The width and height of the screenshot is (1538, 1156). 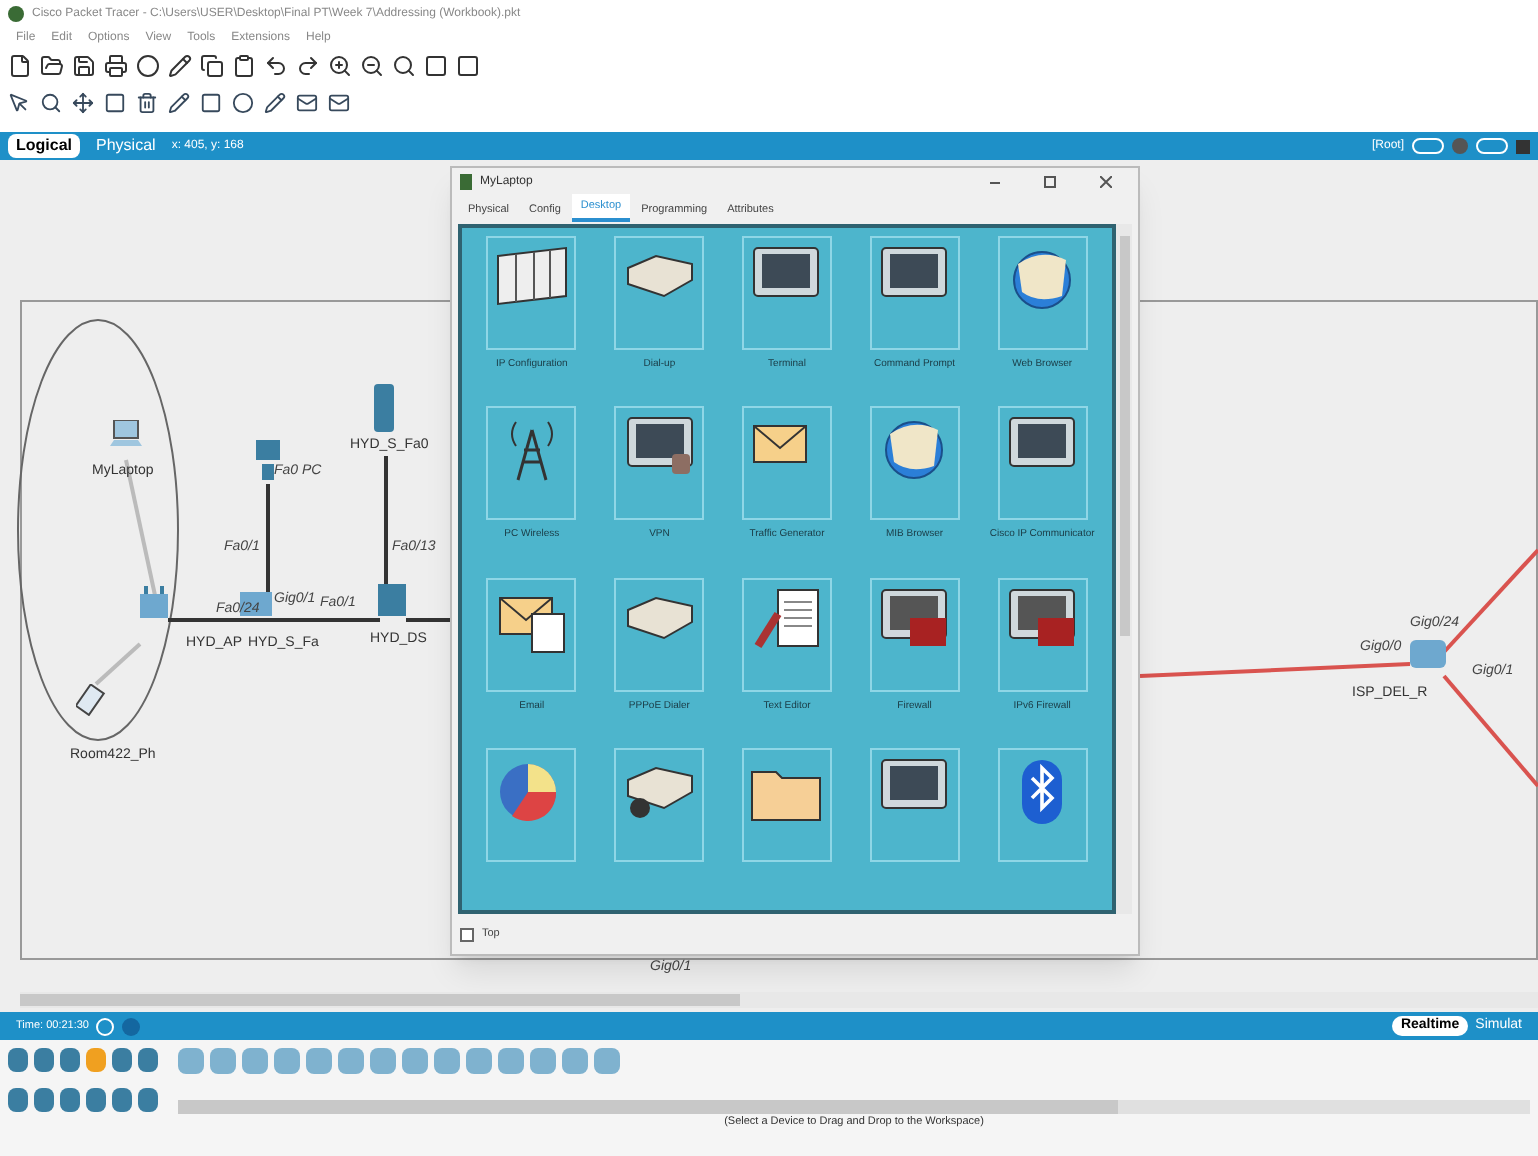 I want to click on top-checkbox, so click(x=467, y=934).